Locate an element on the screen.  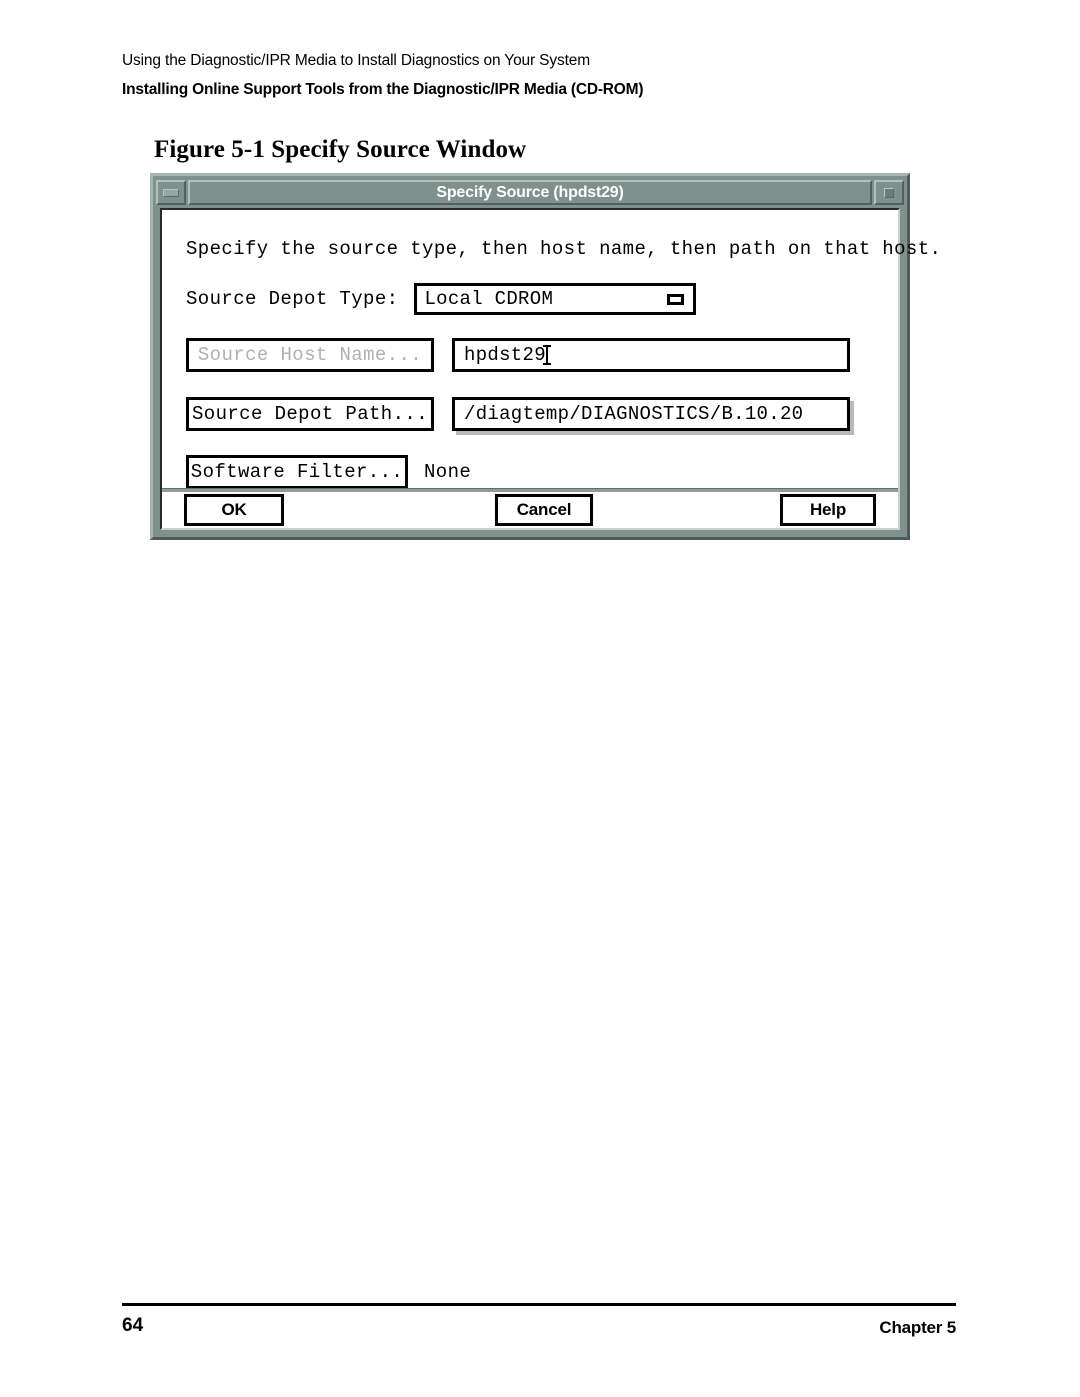
help-button: Help is located at coordinates (828, 509).